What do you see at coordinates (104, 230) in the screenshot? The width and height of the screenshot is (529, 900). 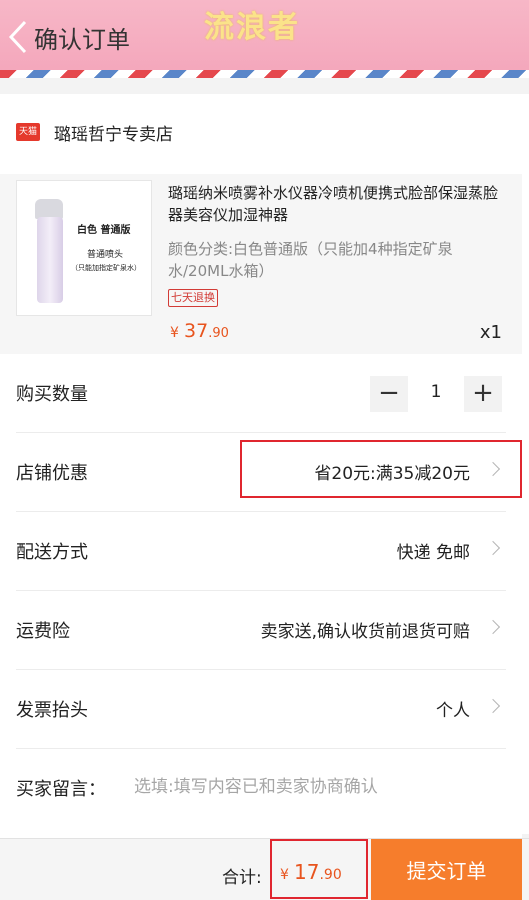 I see `thumbnail-caption-1: 白色 普通版` at bounding box center [104, 230].